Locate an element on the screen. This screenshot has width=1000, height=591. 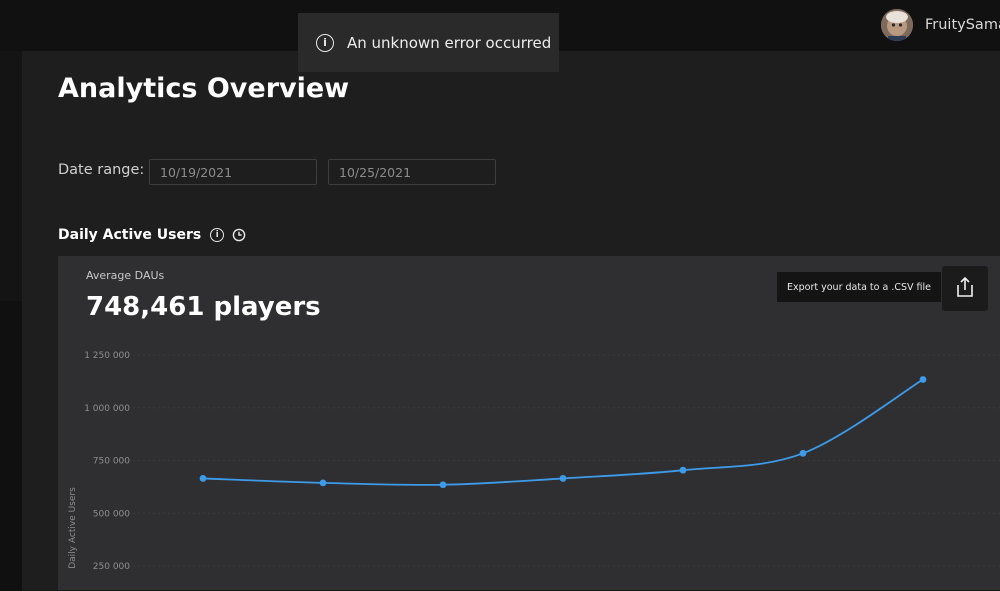
page-title: Analytics Overview is located at coordinates (204, 88).